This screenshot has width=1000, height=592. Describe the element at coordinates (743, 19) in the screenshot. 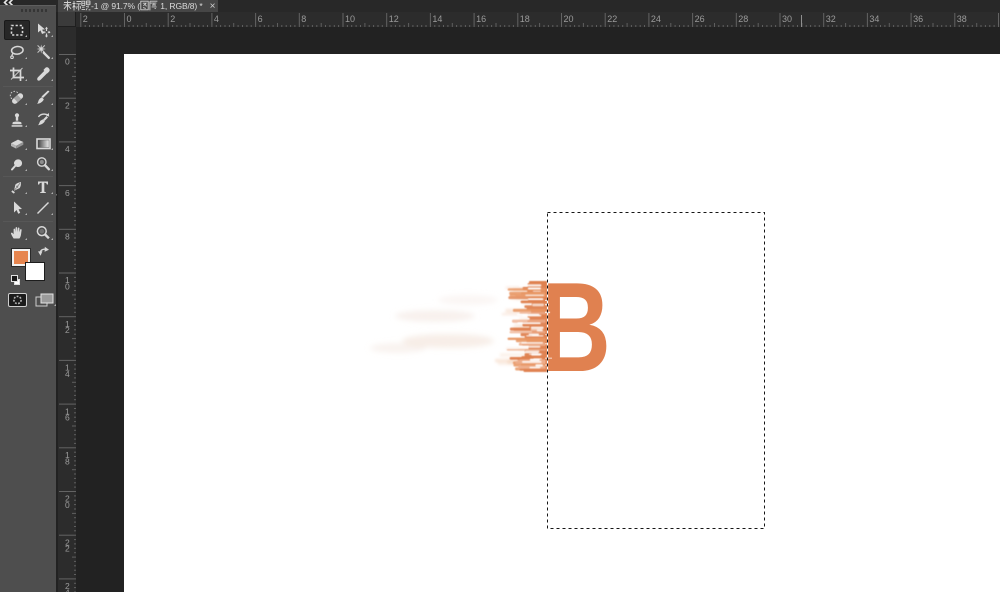

I see `svg-text: 28` at that location.